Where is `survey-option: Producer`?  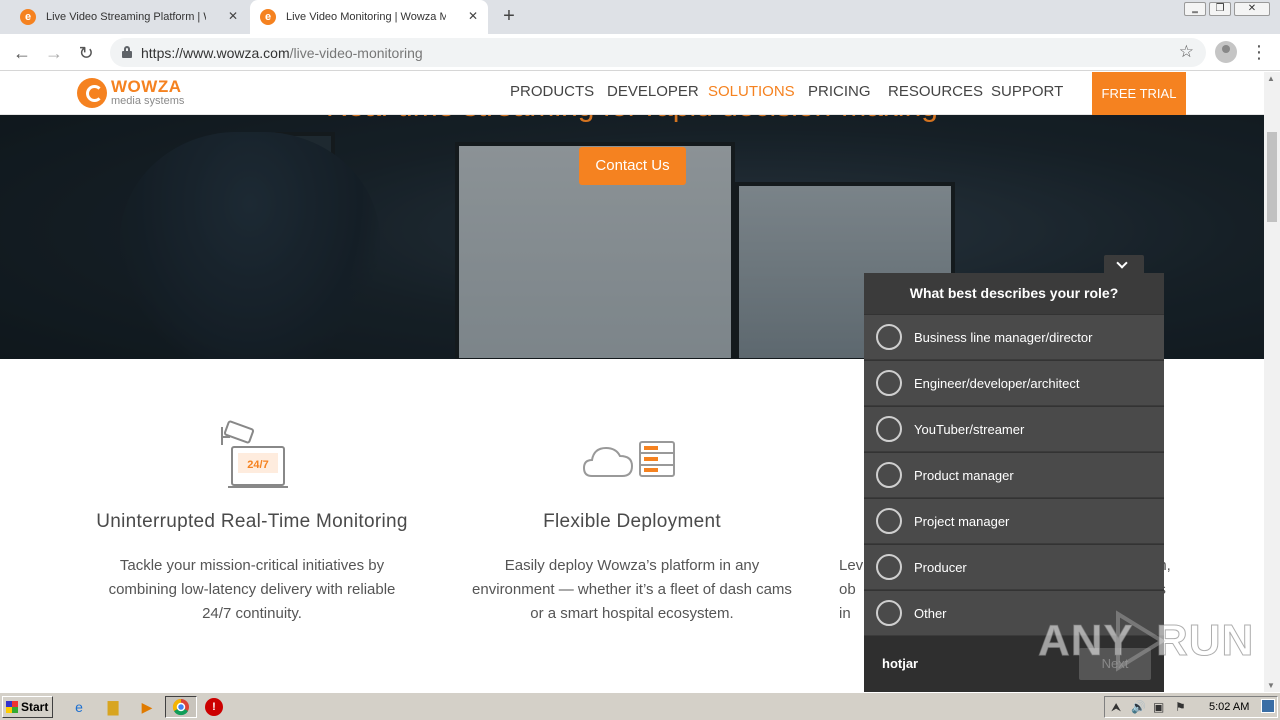 survey-option: Producer is located at coordinates (1014, 566).